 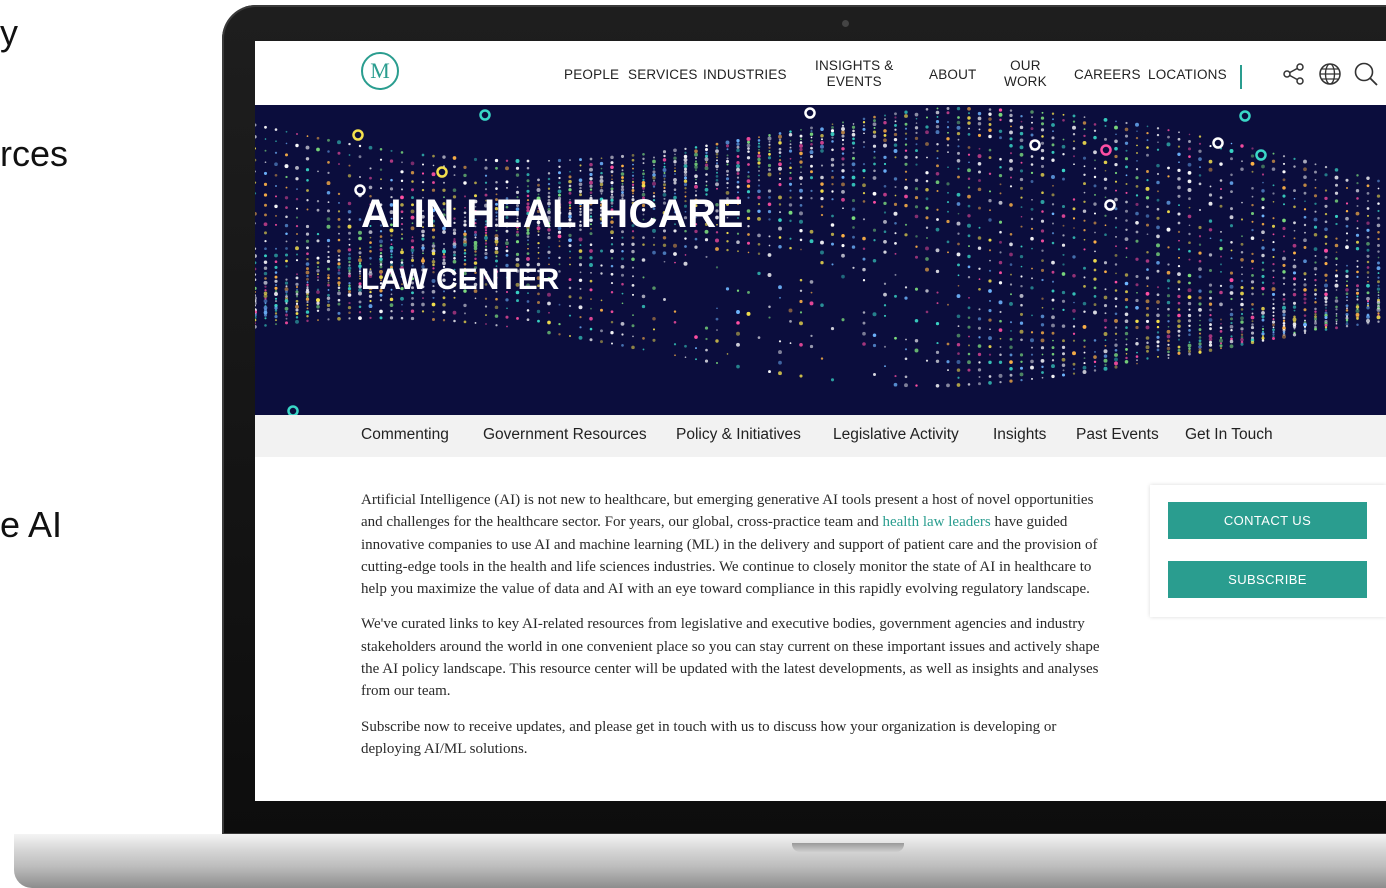 I want to click on site-logo: M, so click(x=380, y=71).